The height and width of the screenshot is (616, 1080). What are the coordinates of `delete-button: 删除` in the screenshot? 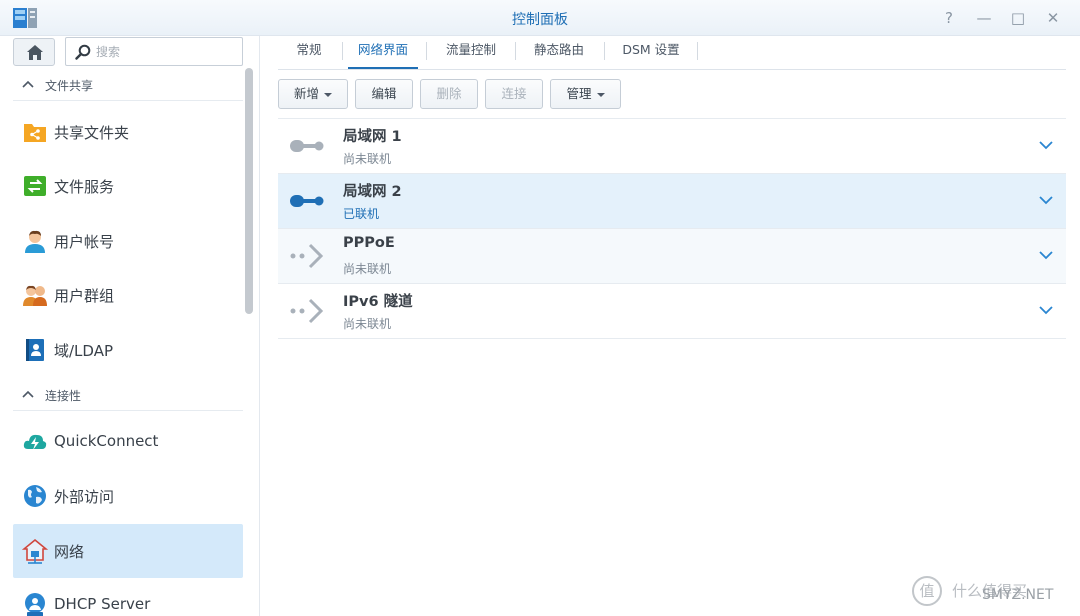 It's located at (449, 94).